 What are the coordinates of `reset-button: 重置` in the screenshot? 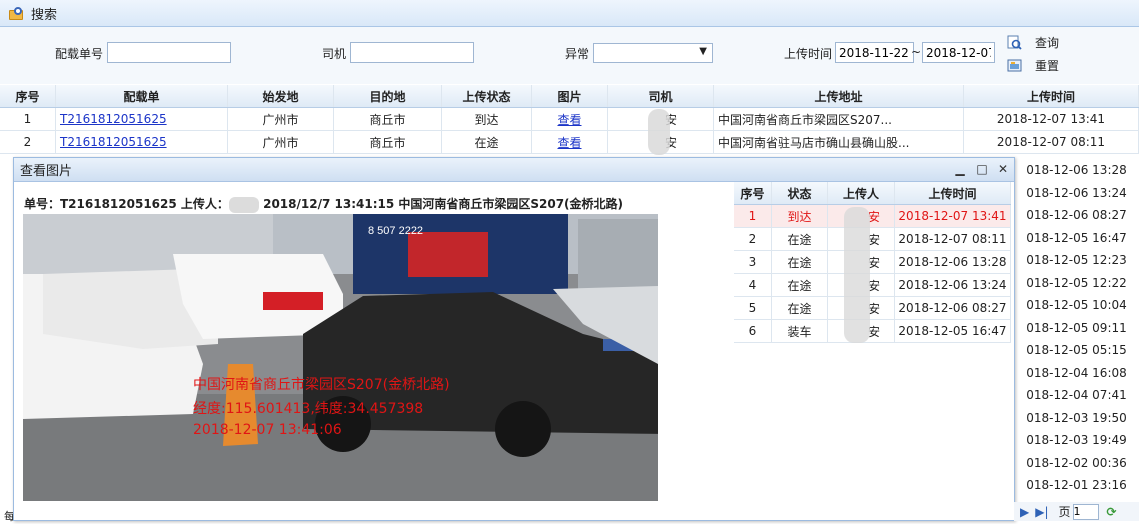 It's located at (1033, 65).